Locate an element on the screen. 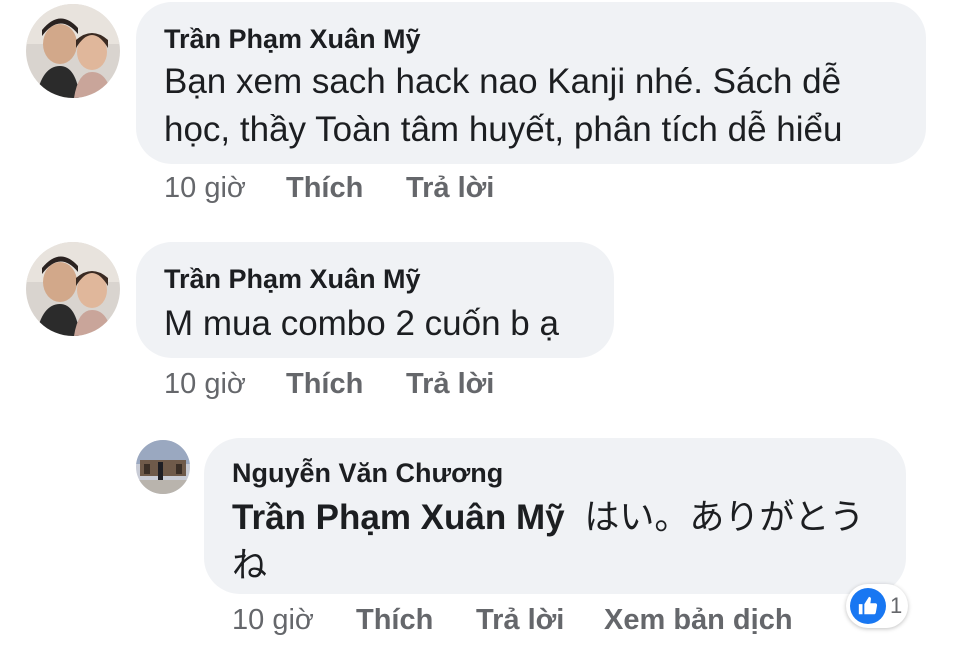 The width and height of the screenshot is (960, 652). reply-timestamp: 10 giờ is located at coordinates (273, 620).